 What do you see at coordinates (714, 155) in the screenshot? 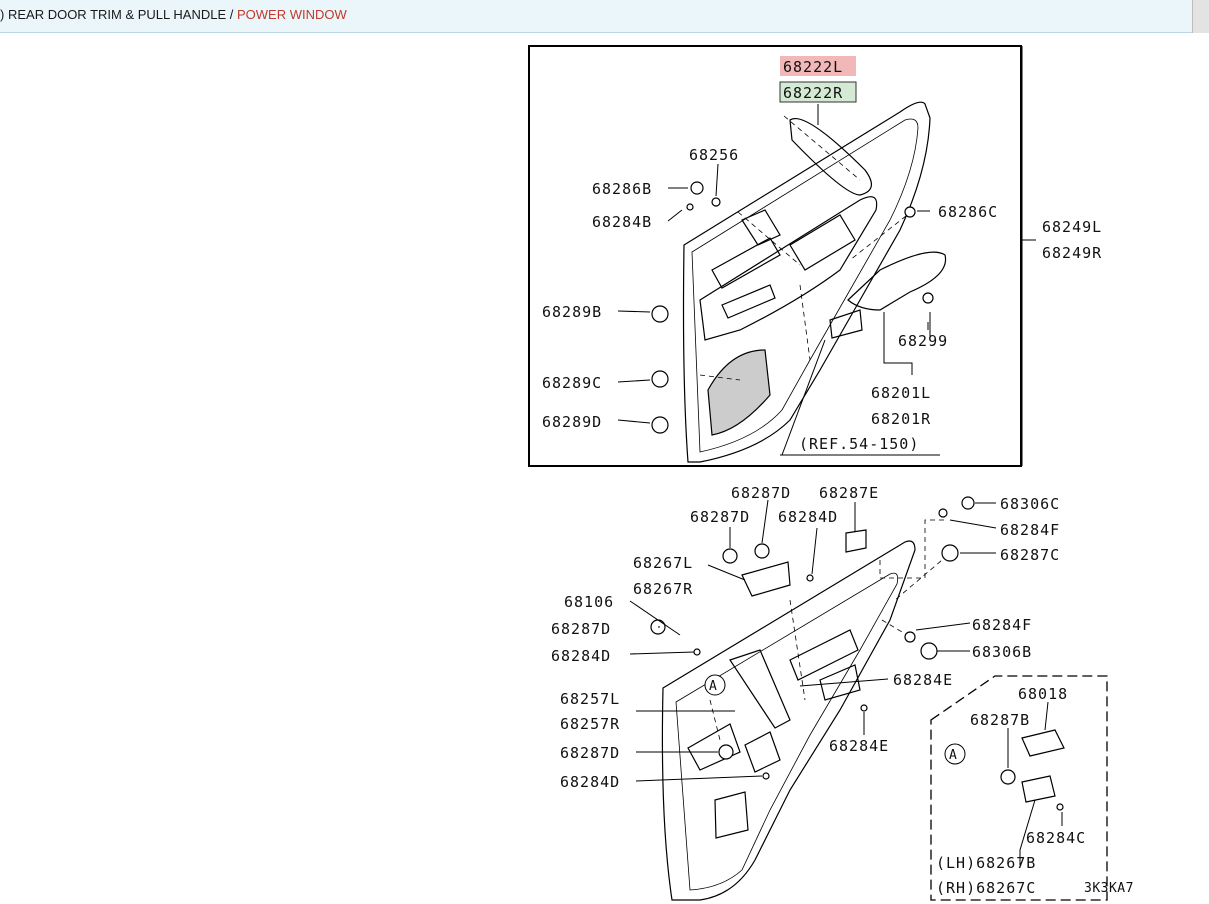
I see `part-label-68256: 68256` at bounding box center [714, 155].